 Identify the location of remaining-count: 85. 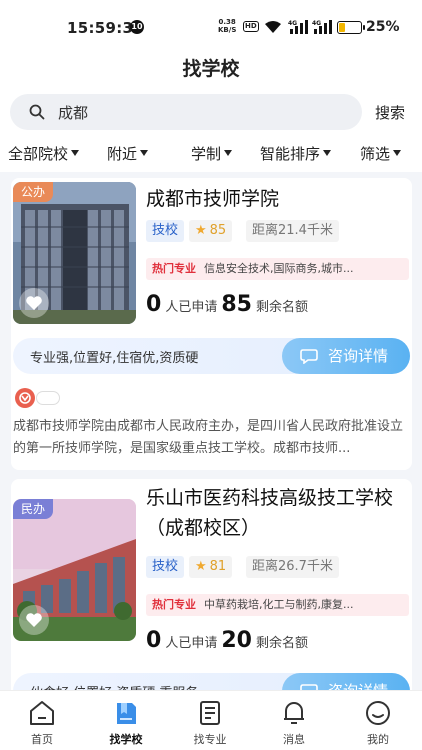
(236, 304).